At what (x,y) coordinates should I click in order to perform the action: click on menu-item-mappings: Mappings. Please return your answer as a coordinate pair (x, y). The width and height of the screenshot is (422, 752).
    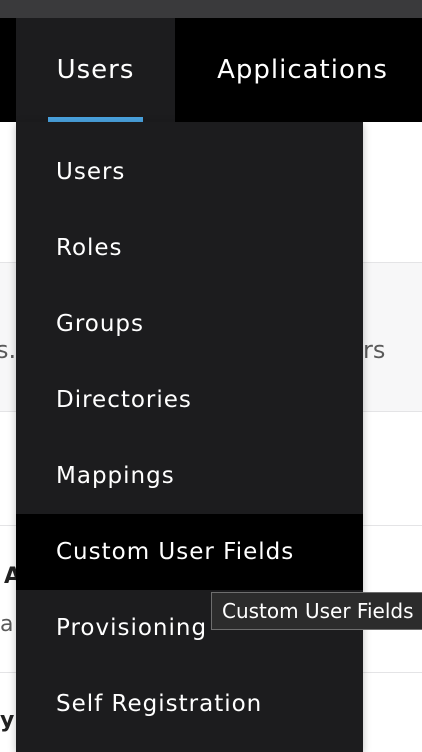
    Looking at the image, I should click on (189, 476).